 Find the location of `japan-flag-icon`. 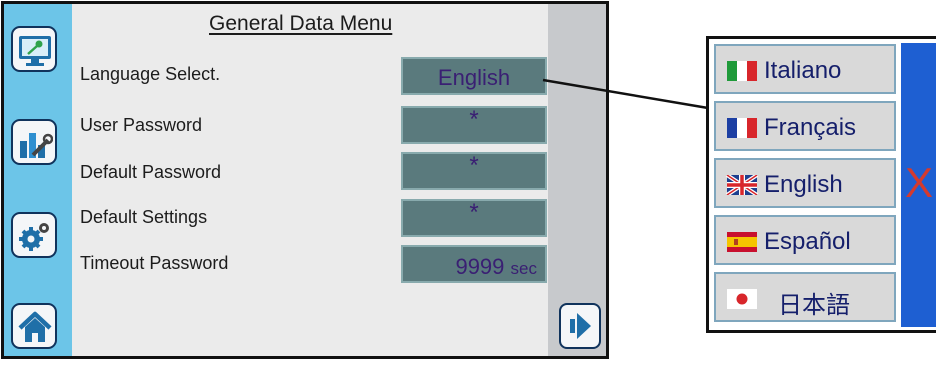

japan-flag-icon is located at coordinates (742, 299).